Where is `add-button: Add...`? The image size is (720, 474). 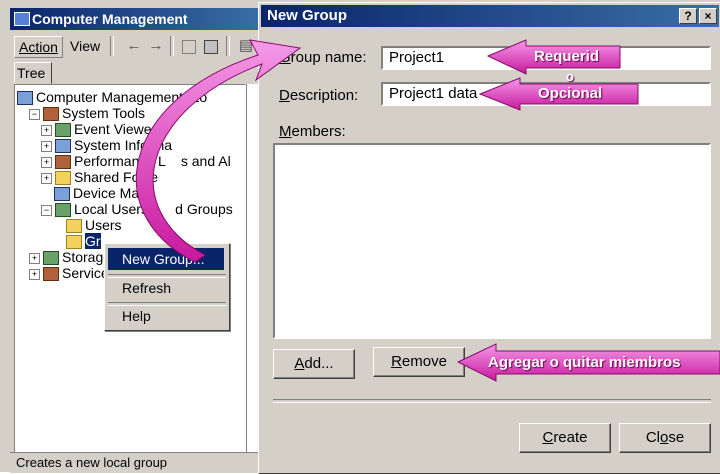 add-button: Add... is located at coordinates (314, 364).